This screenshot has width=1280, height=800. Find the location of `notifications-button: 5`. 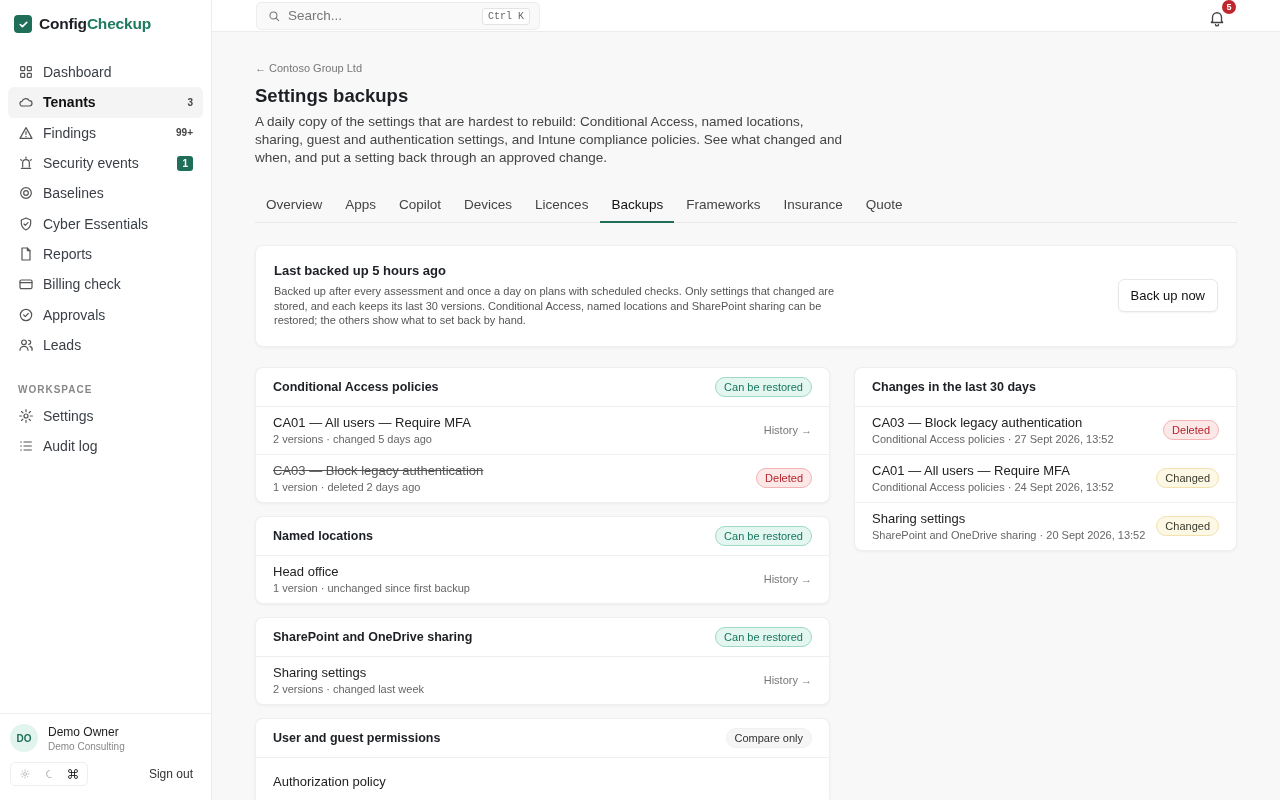

notifications-button: 5 is located at coordinates (1220, 15).